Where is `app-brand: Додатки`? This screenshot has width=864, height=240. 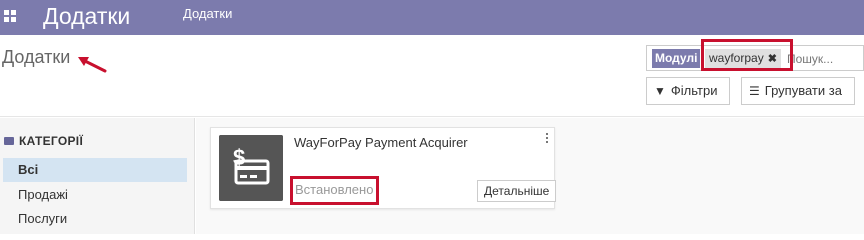 app-brand: Додатки is located at coordinates (86, 16).